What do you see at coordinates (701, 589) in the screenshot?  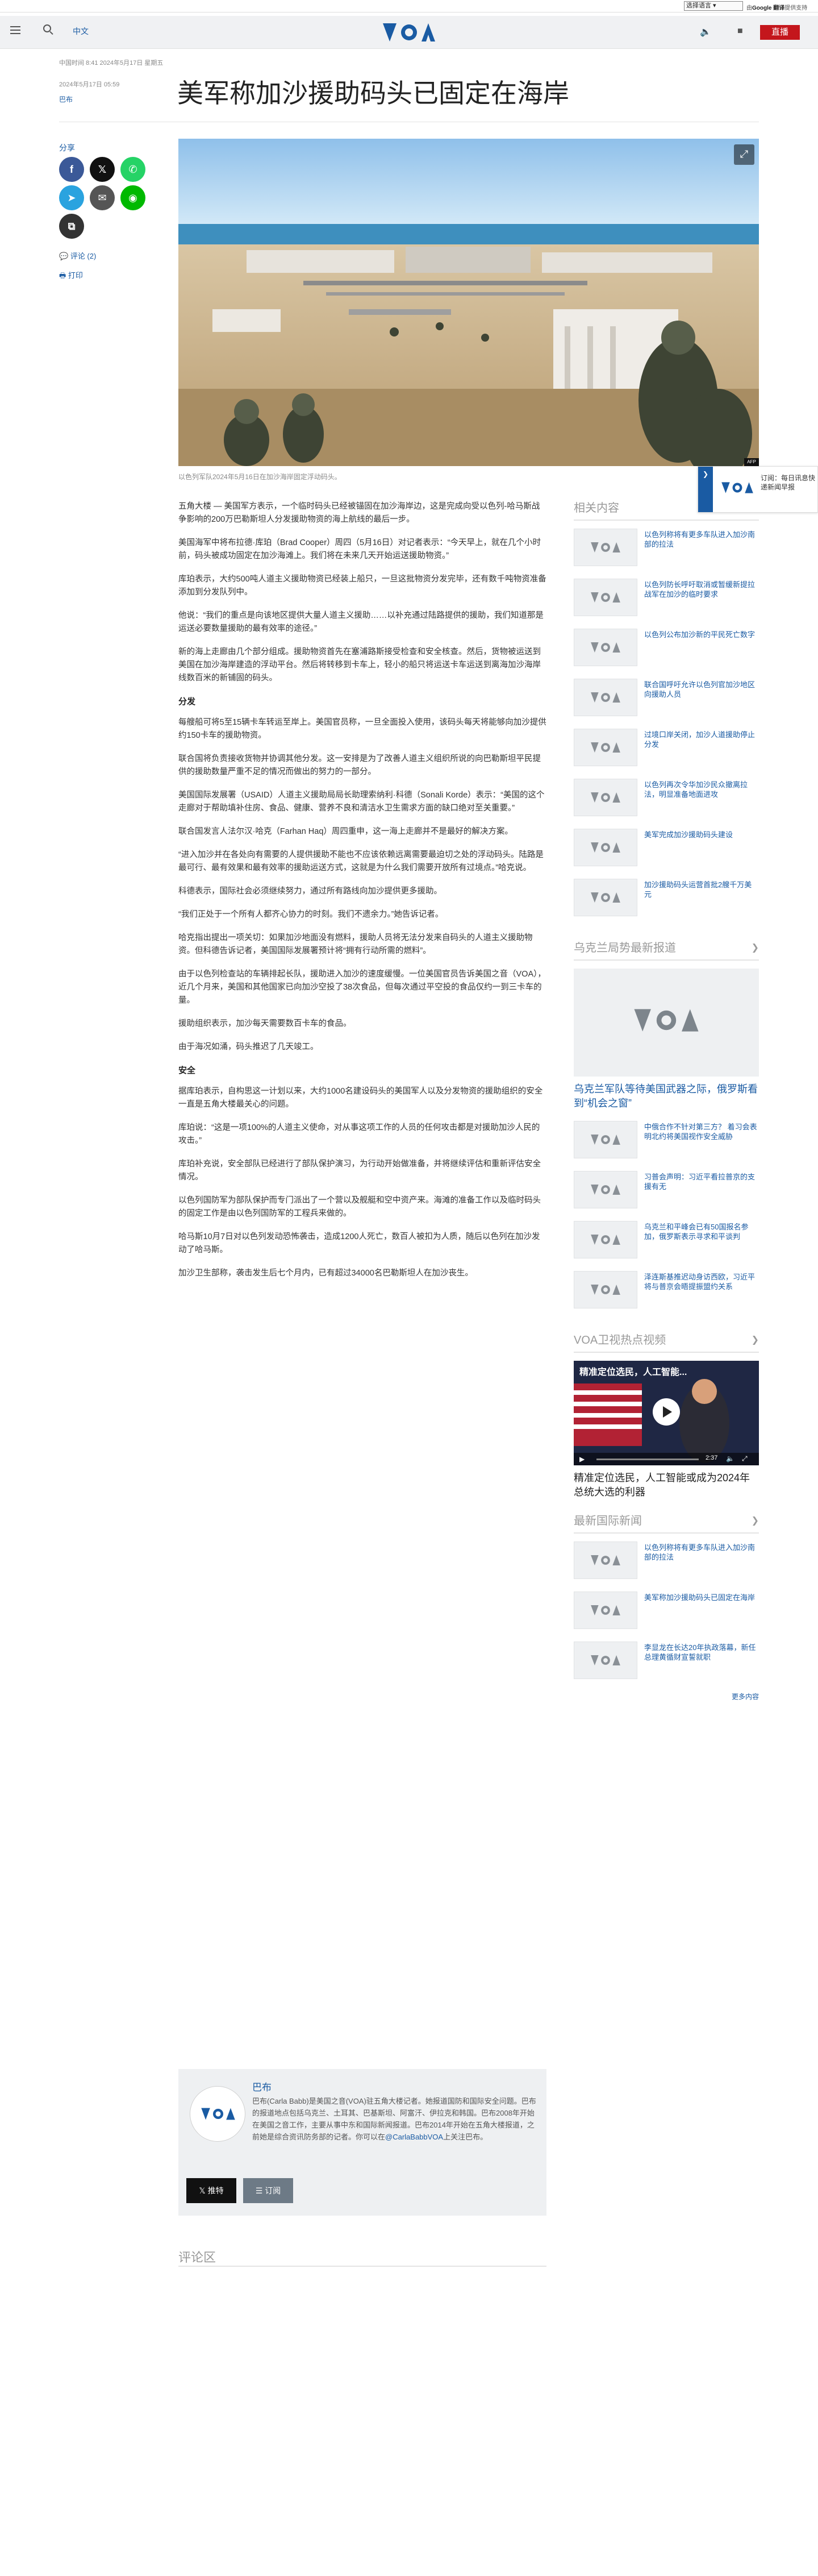 I see `list-item-title: 以色列防长呼吁取消或暂缓新提拉战军在加沙的临时要求` at bounding box center [701, 589].